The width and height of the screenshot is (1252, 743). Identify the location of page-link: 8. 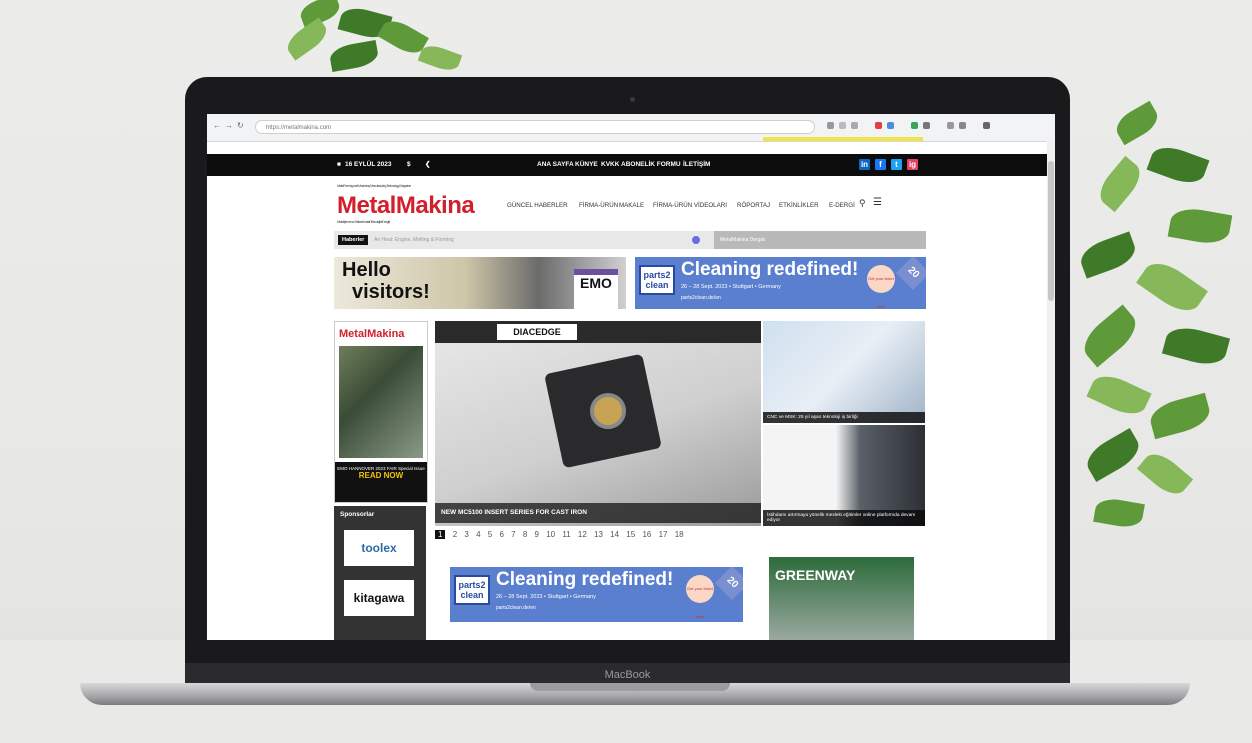
(525, 534).